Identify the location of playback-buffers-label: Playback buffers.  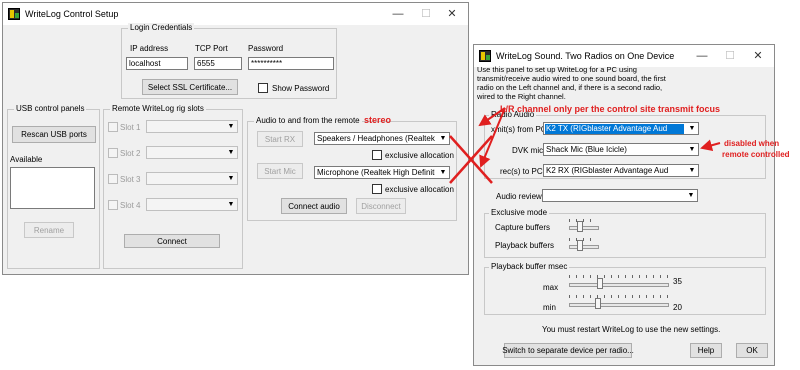
(524, 245).